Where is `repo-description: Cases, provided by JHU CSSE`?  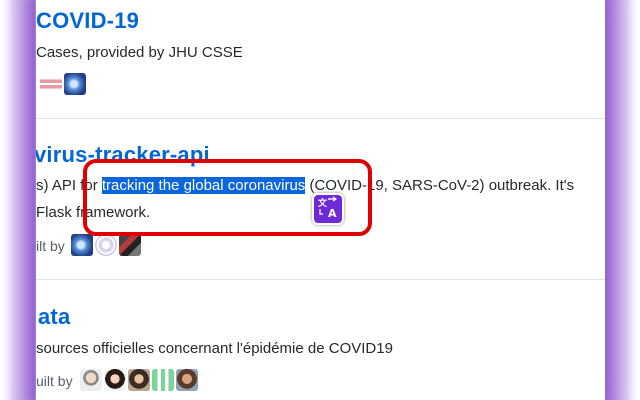 repo-description: Cases, provided by JHU CSSE is located at coordinates (139, 52).